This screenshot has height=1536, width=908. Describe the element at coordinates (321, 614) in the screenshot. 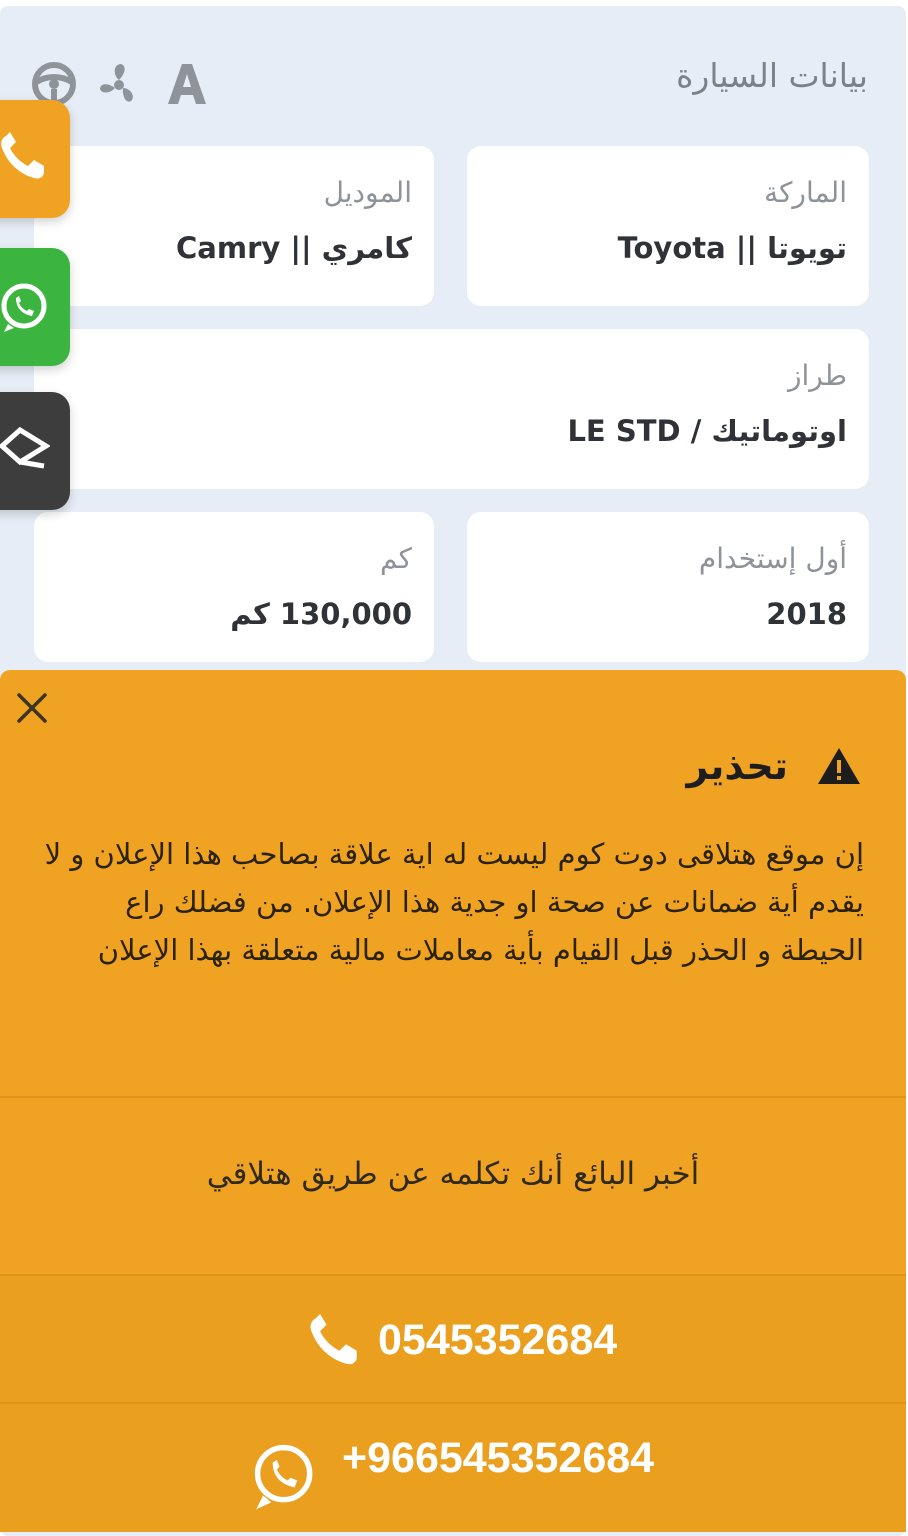

I see `km-value: 130,000 كم` at that location.